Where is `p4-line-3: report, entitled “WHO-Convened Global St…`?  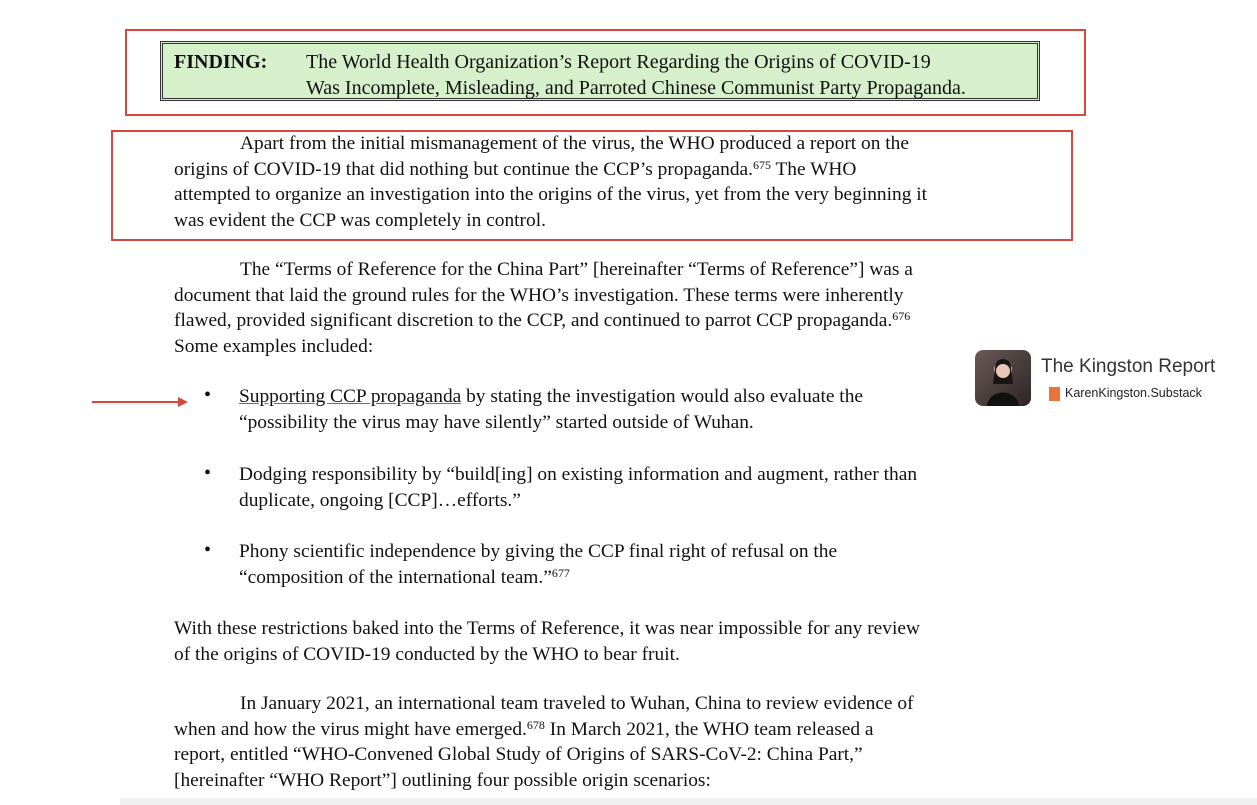 p4-line-3: report, entitled “WHO-Convened Global St… is located at coordinates (518, 754).